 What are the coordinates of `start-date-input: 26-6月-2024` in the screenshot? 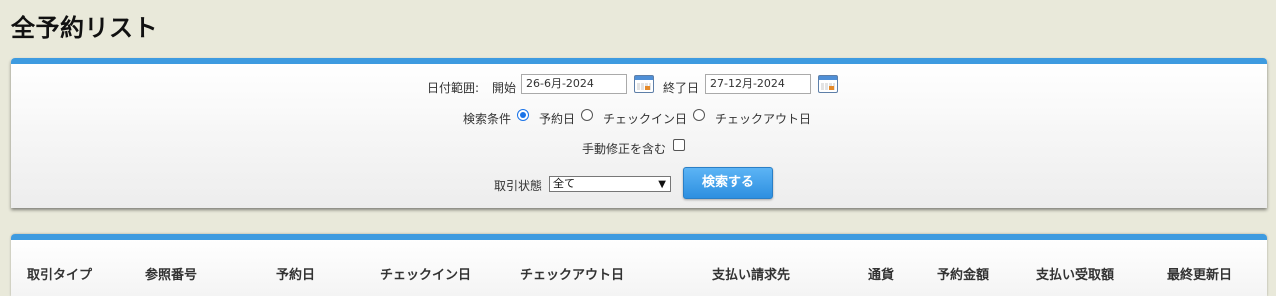 It's located at (574, 84).